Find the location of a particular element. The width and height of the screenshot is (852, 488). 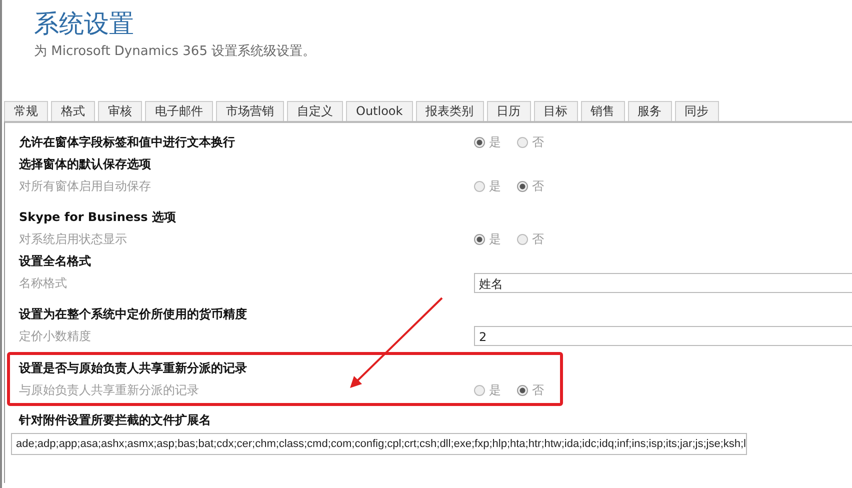

tab: 报表类别 is located at coordinates (450, 111).